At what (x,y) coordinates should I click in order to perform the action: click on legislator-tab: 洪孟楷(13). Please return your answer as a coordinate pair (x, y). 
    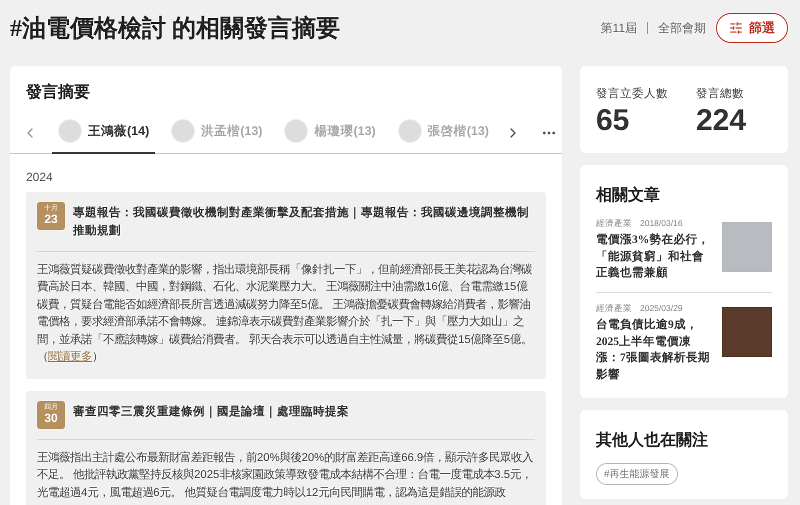
    Looking at the image, I should click on (216, 133).